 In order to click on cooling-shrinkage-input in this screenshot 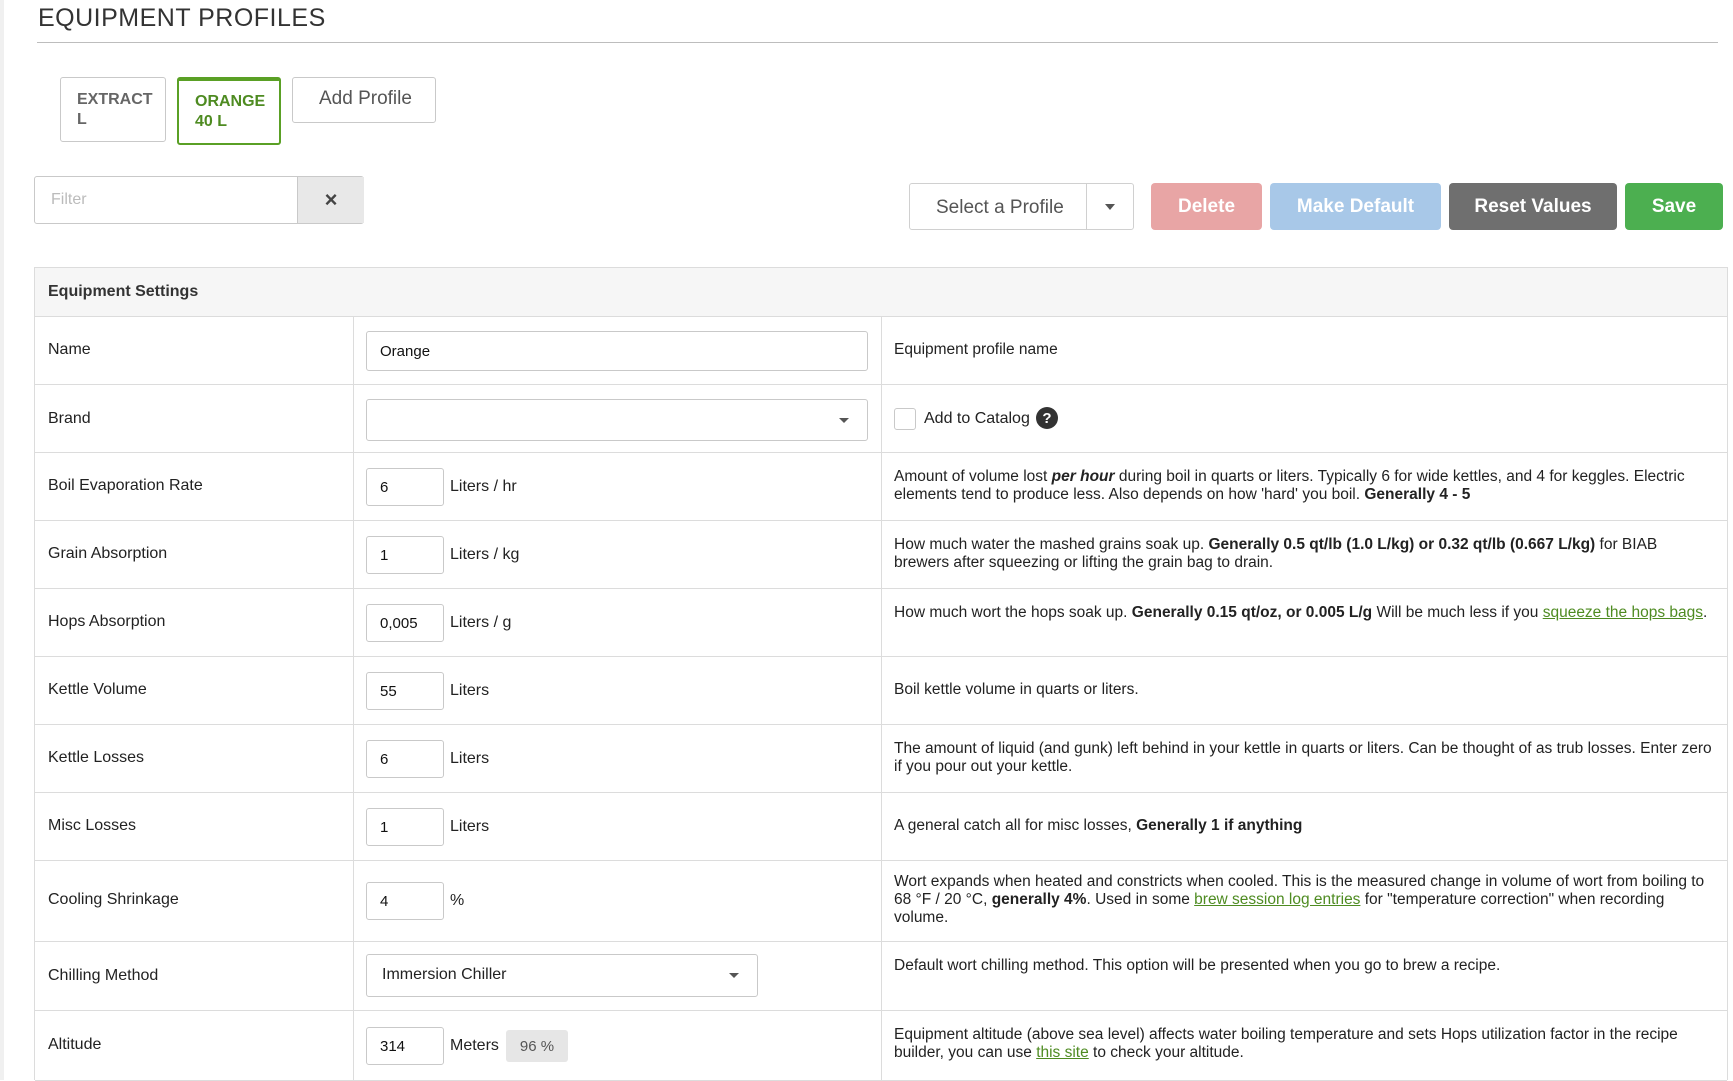, I will do `click(405, 901)`.